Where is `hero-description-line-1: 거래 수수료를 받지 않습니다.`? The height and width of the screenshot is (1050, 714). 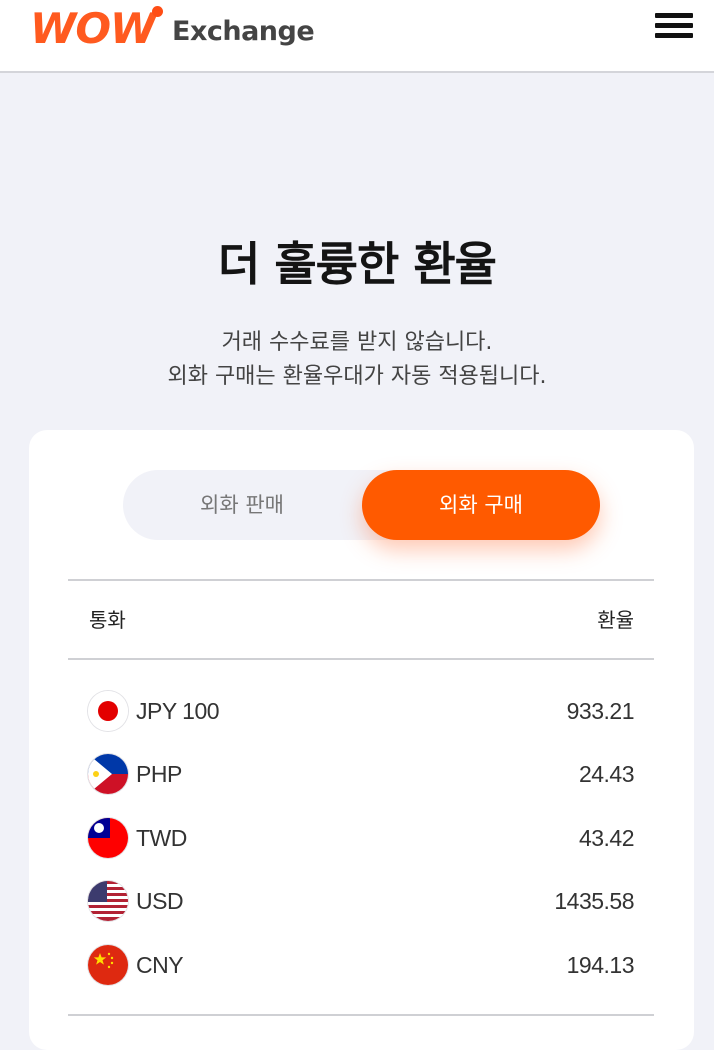
hero-description-line-1: 거래 수수료를 받지 않습니다. is located at coordinates (357, 342).